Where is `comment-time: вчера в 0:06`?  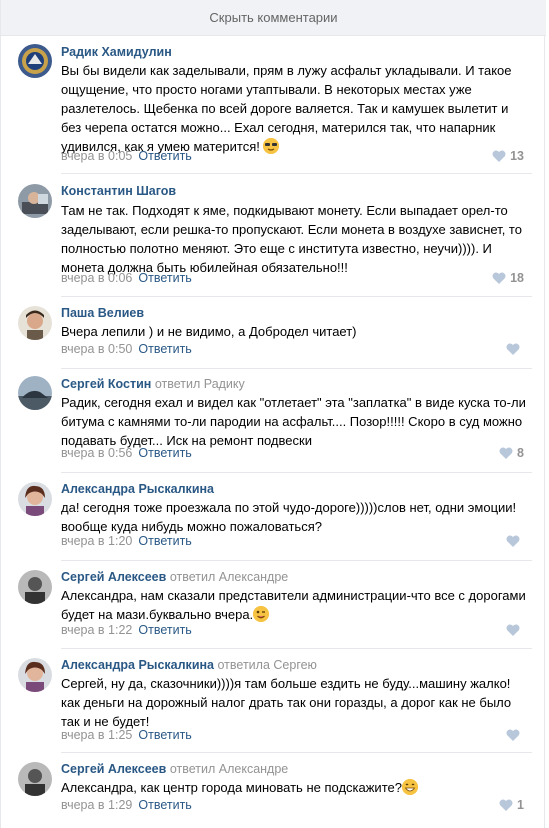
comment-time: вчера в 0:06 is located at coordinates (96, 278).